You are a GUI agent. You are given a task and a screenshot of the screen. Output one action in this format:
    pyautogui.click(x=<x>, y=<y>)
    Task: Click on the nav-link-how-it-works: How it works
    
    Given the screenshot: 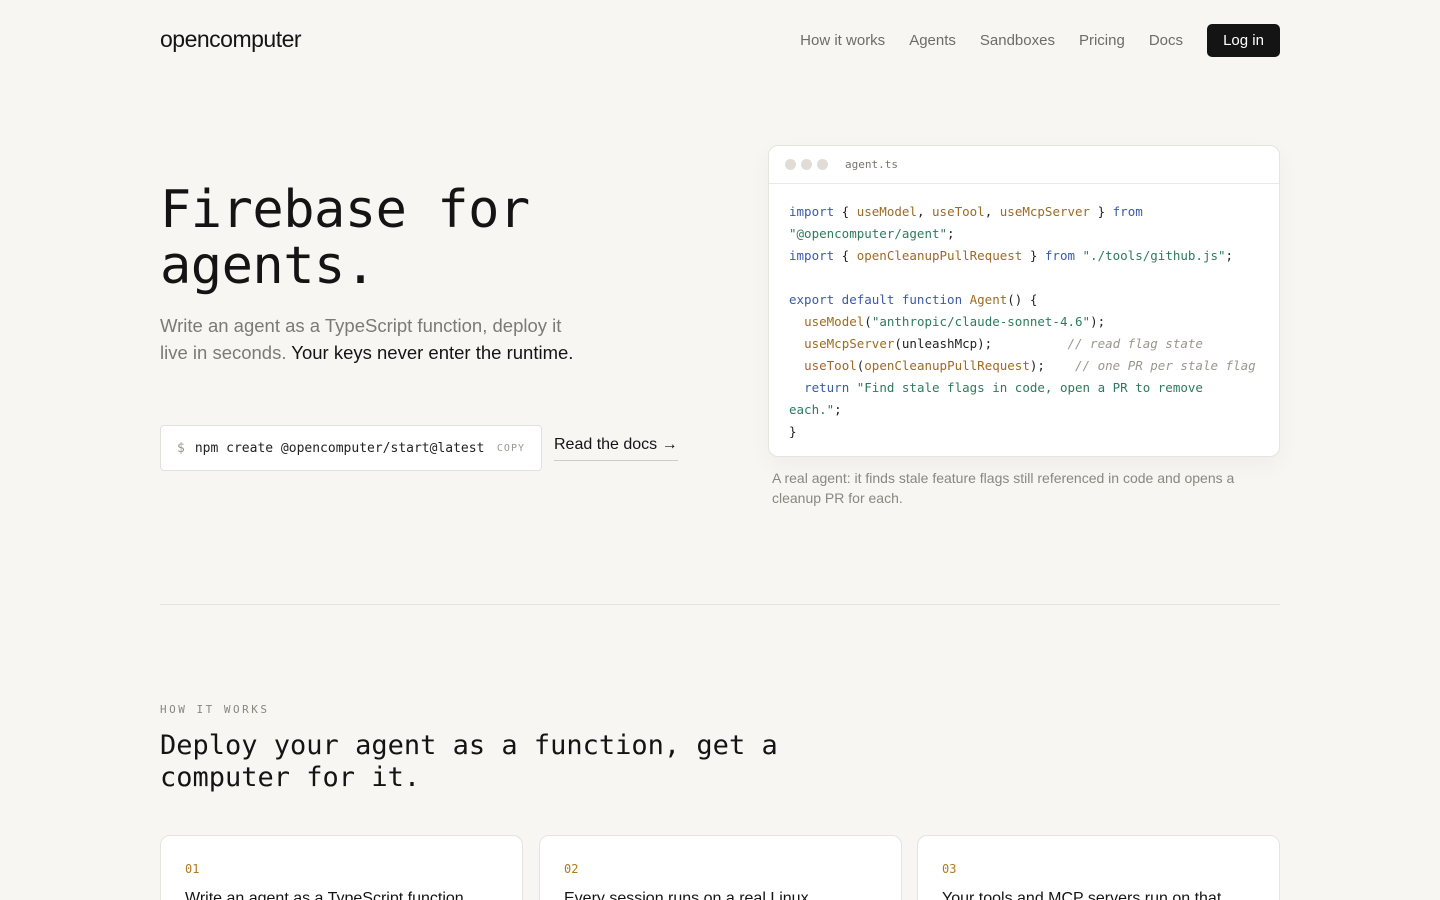 What is the action you would take?
    pyautogui.click(x=842, y=40)
    